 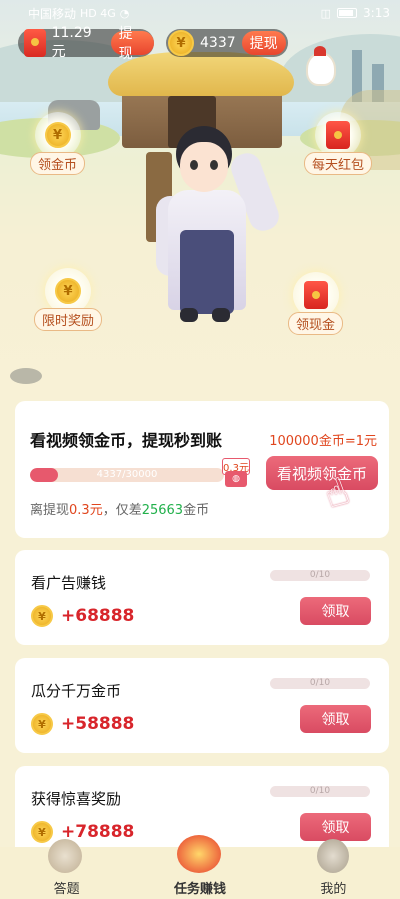 I want to click on daily-red-packet-button: 每天红包, so click(x=338, y=143).